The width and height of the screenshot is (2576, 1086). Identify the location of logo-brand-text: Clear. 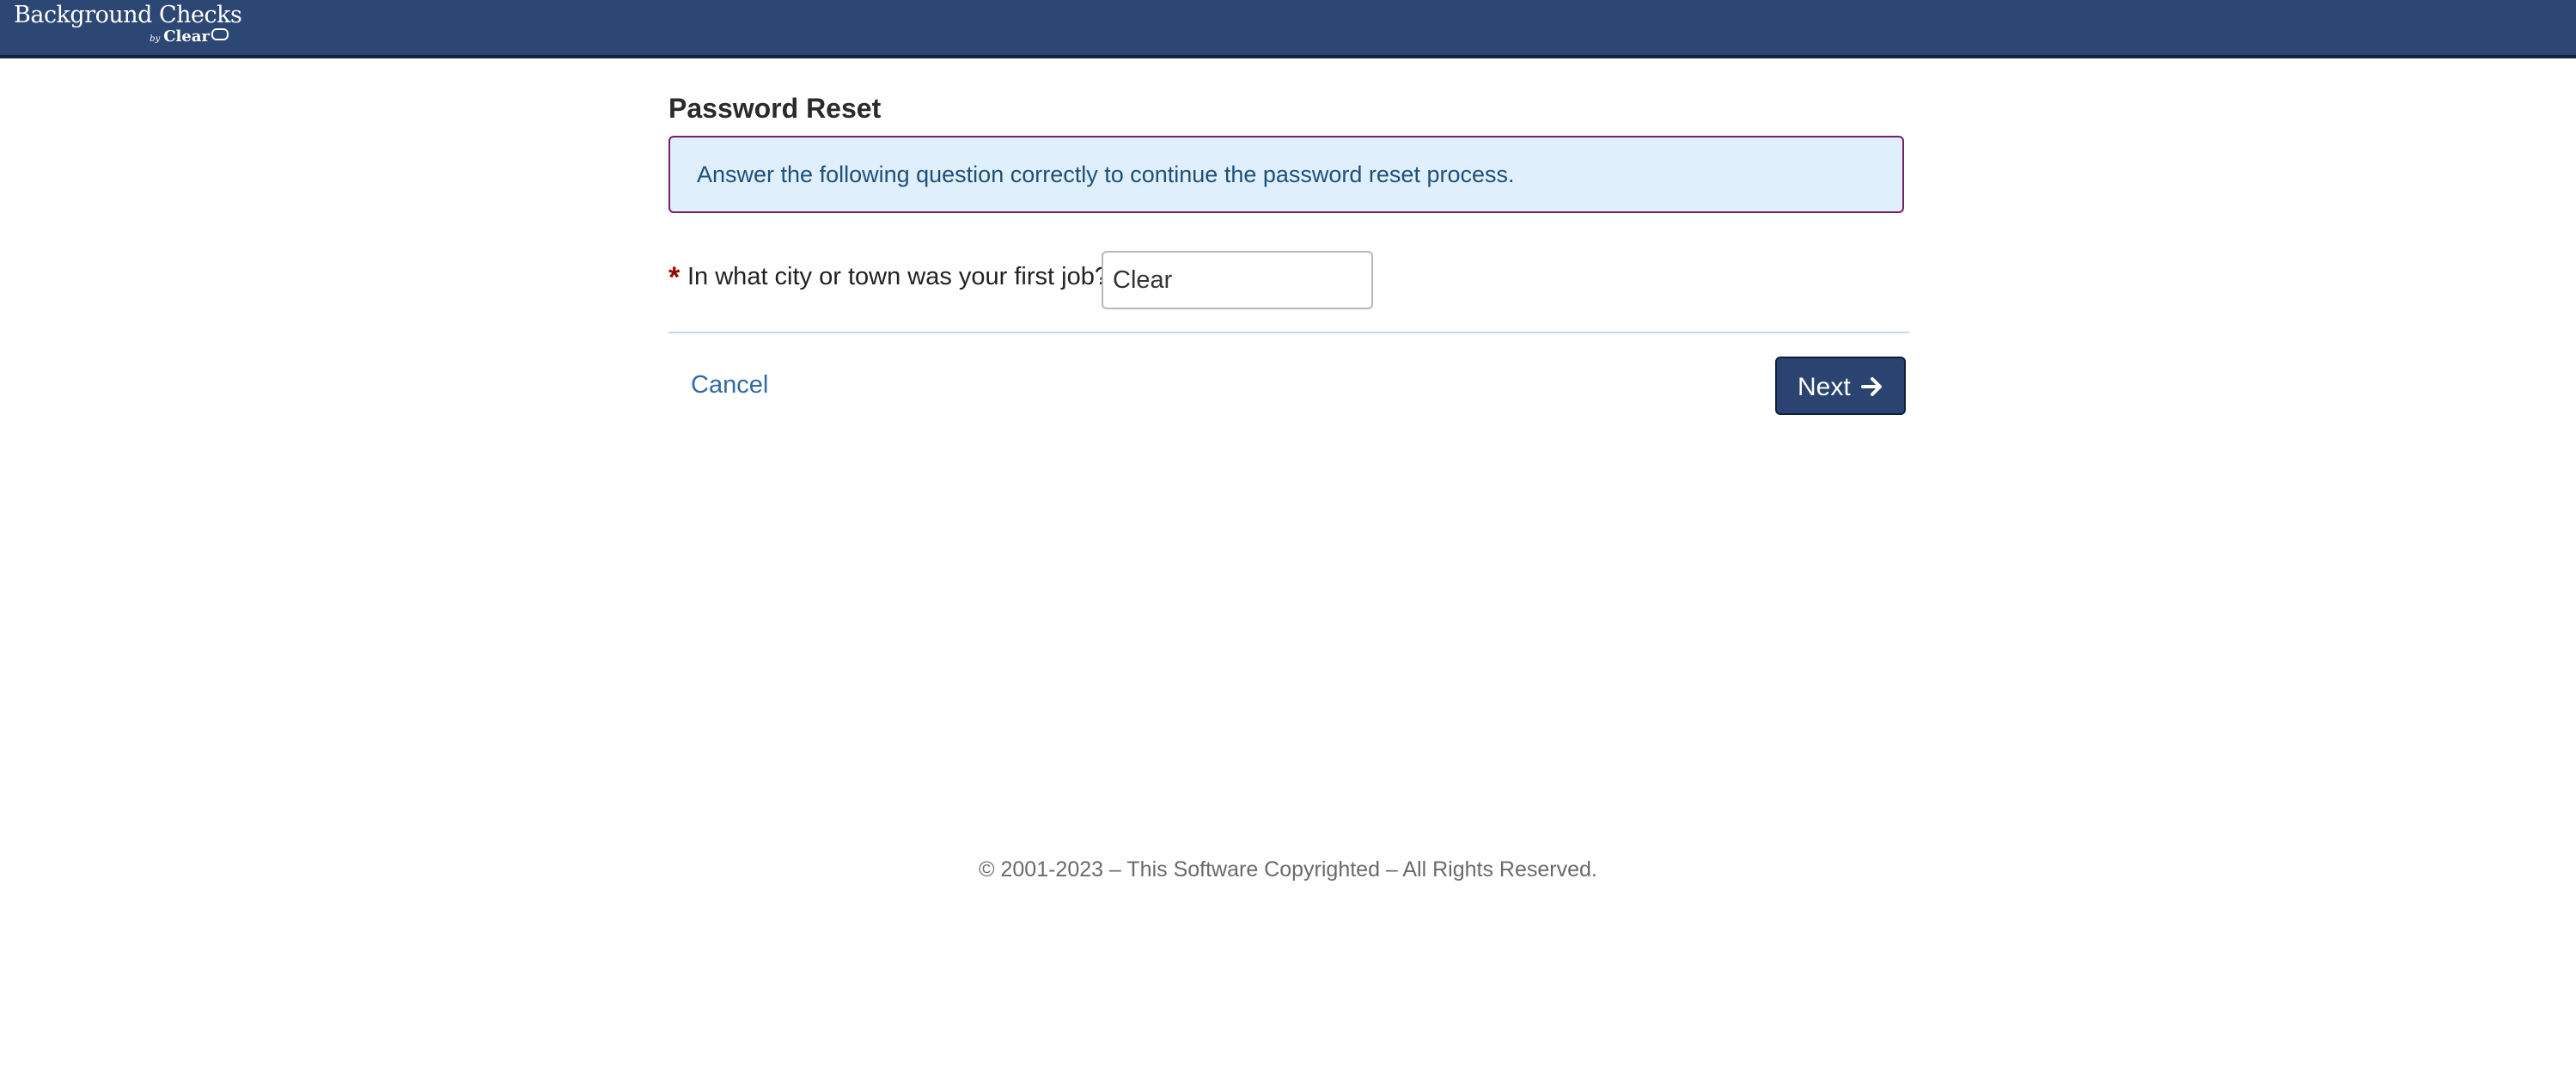
(186, 36).